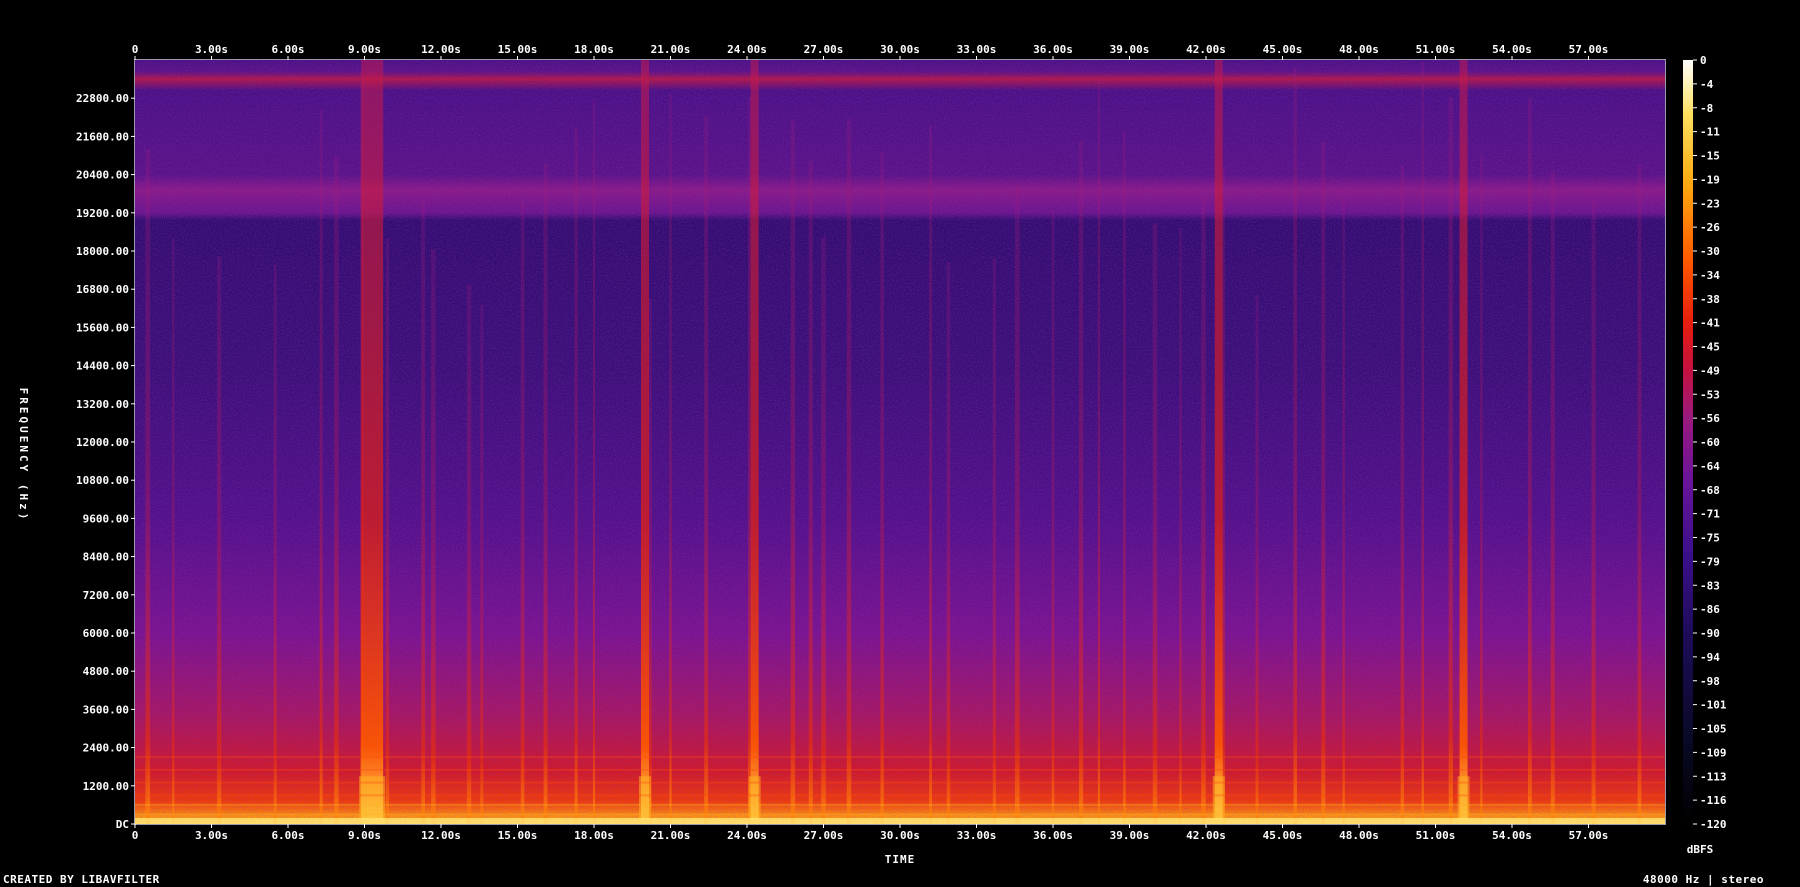  I want to click on x-tick-bottom-label: 12.00s, so click(441, 835).